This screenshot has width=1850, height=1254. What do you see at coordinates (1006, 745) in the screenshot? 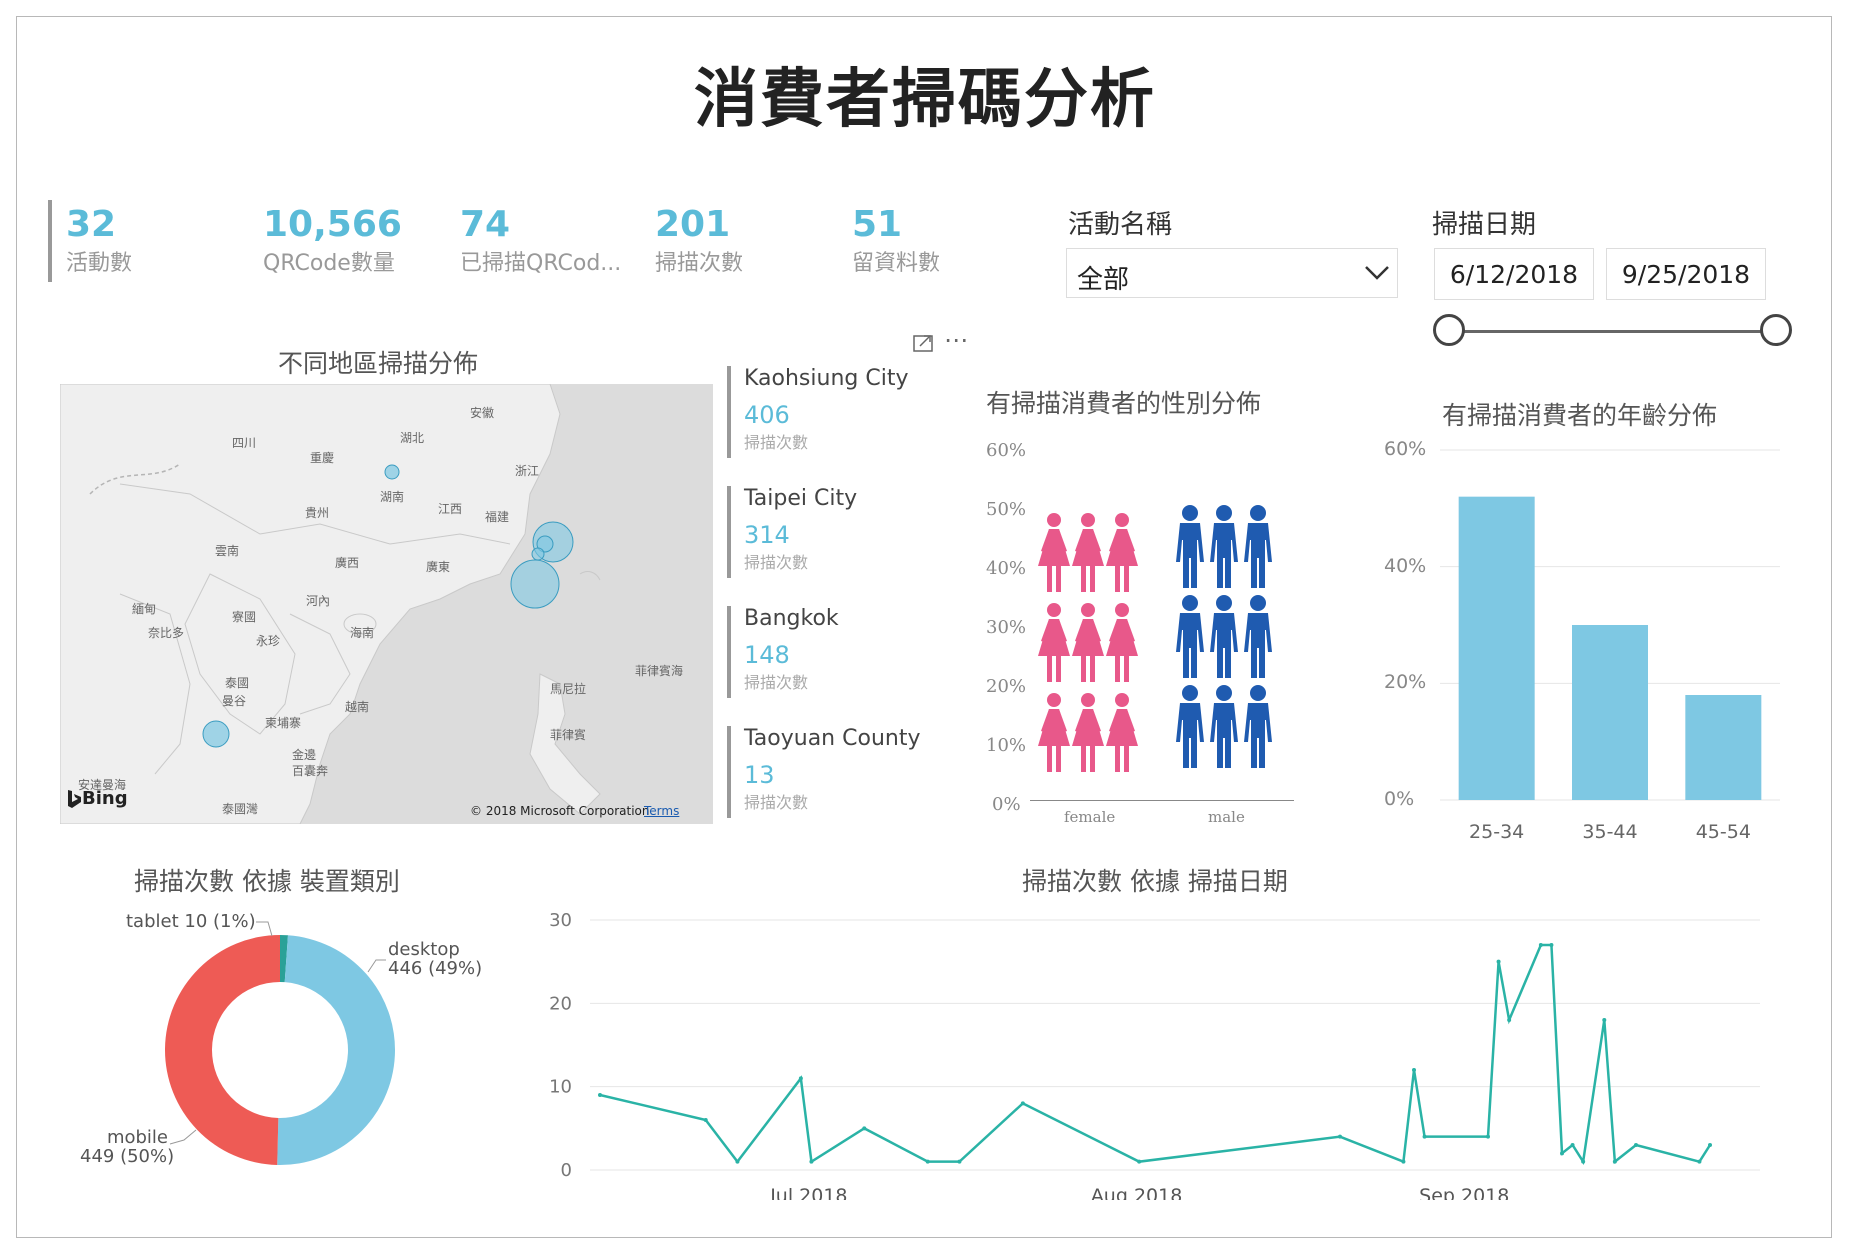
I see `gender-y-tick: 10%` at bounding box center [1006, 745].